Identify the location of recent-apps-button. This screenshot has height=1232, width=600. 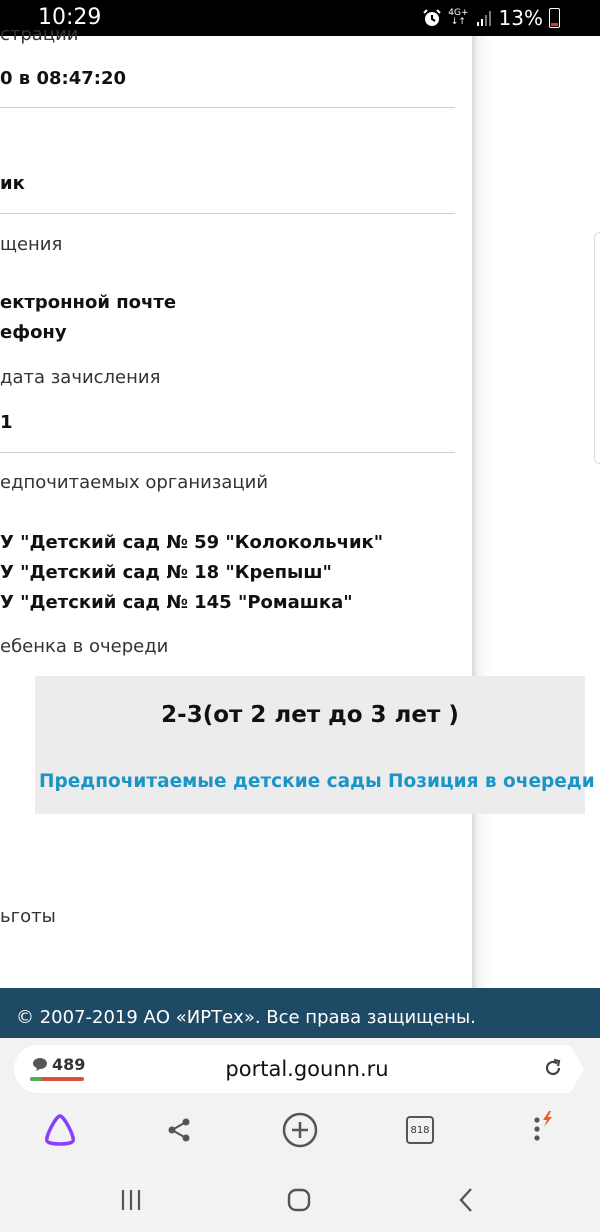
(131, 1200).